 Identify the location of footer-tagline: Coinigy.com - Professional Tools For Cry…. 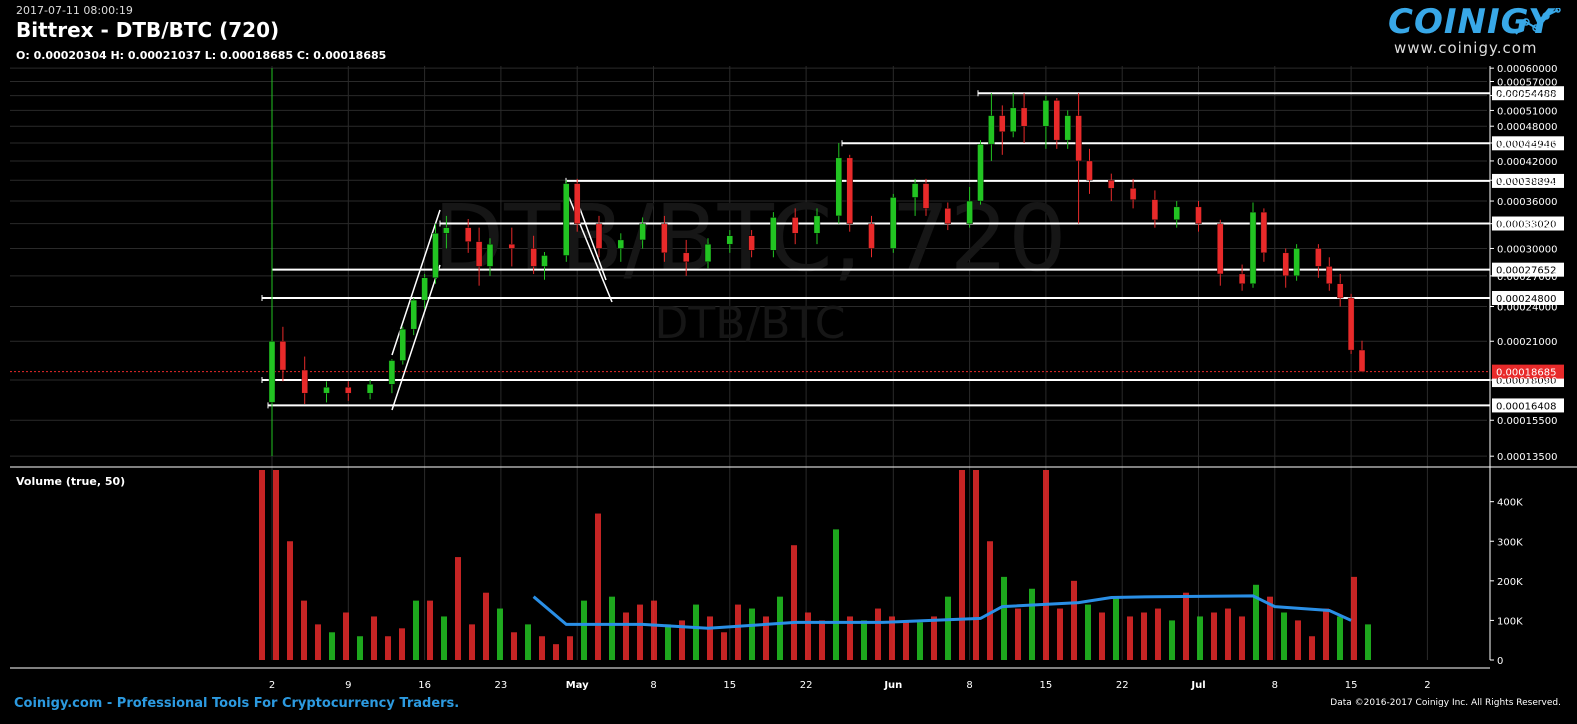
(236, 703).